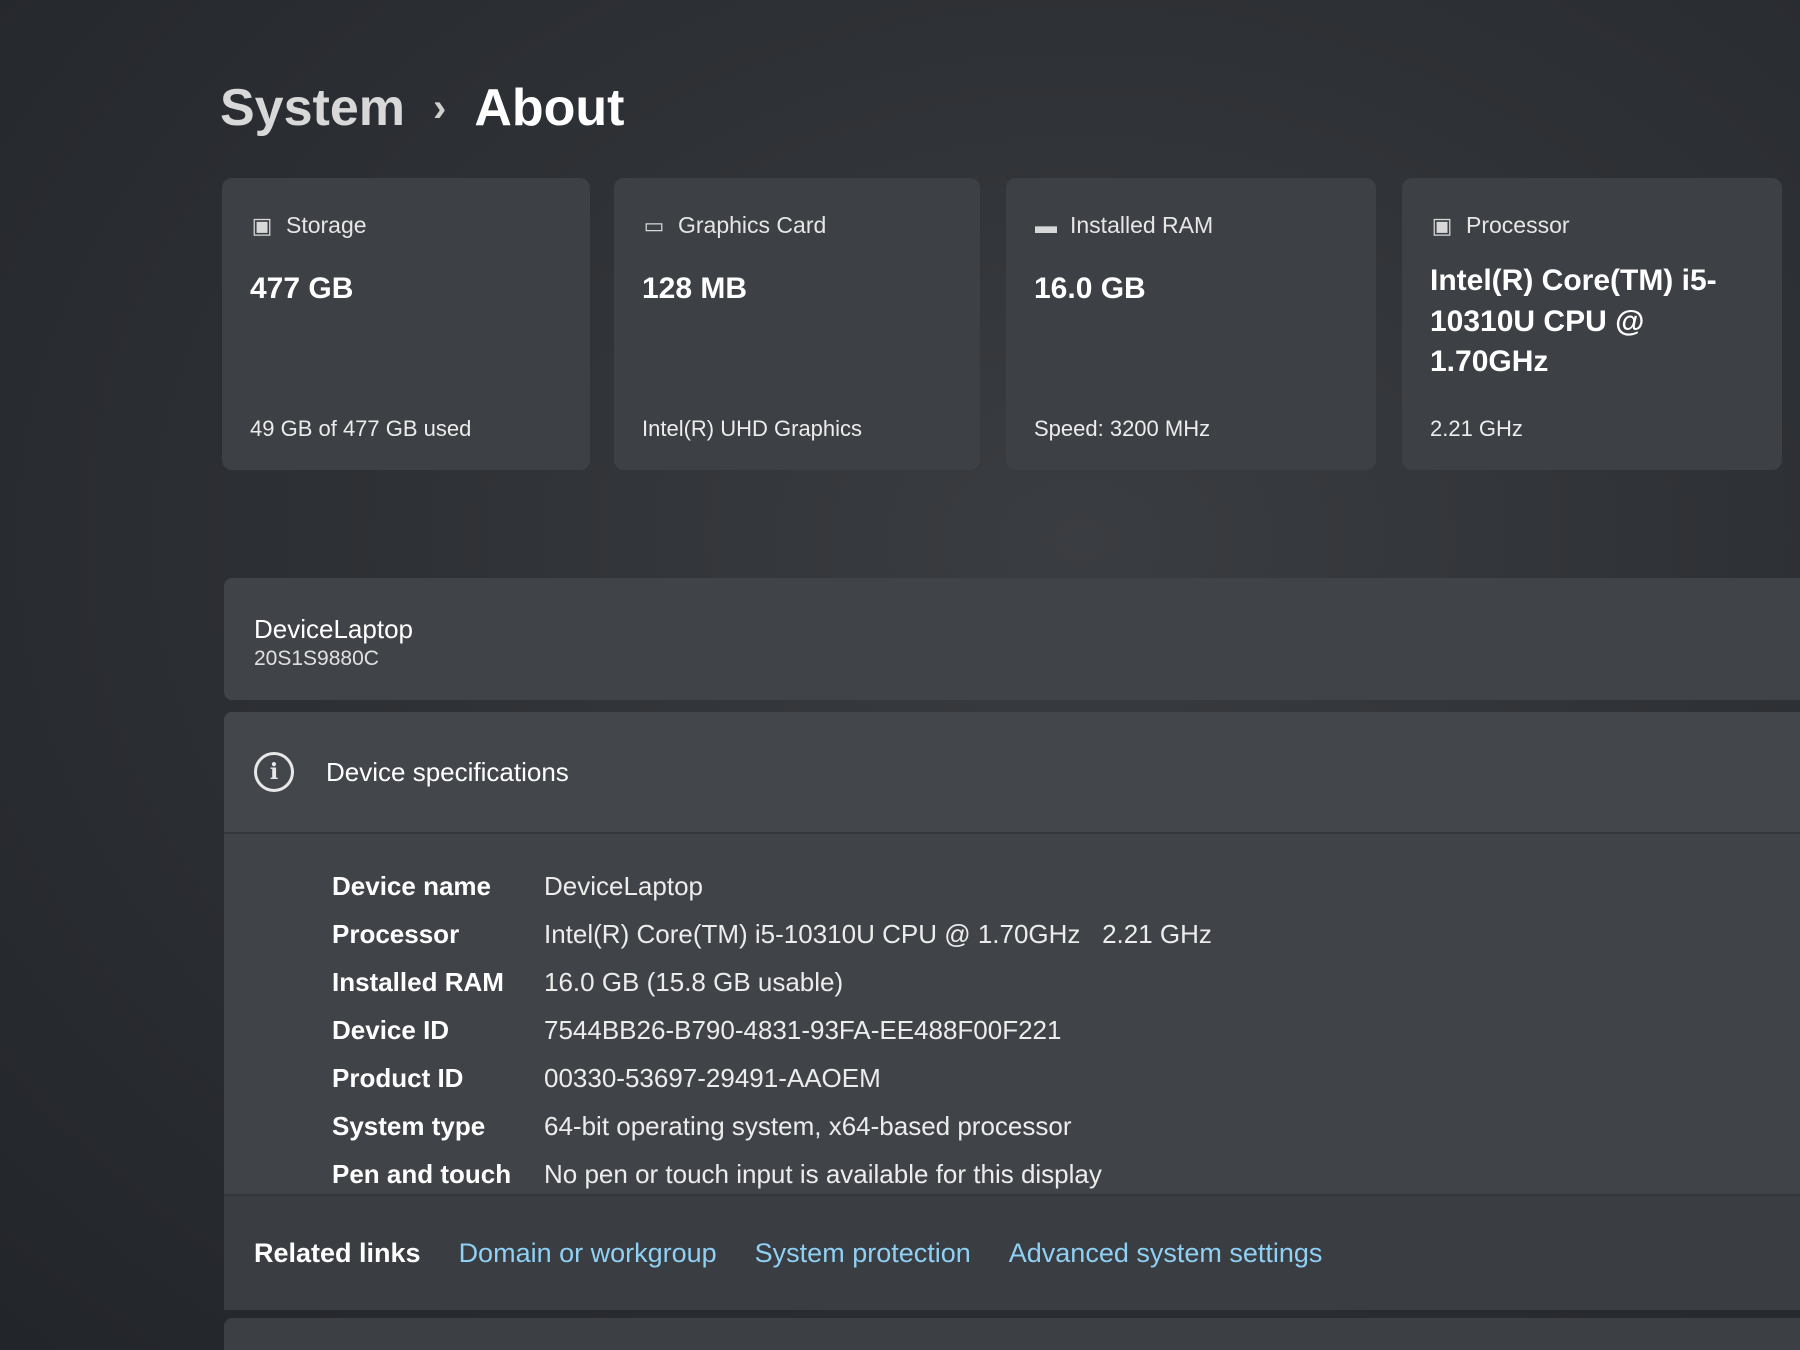  Describe the element at coordinates (337, 1252) in the screenshot. I see `related-links-label: Related links` at that location.